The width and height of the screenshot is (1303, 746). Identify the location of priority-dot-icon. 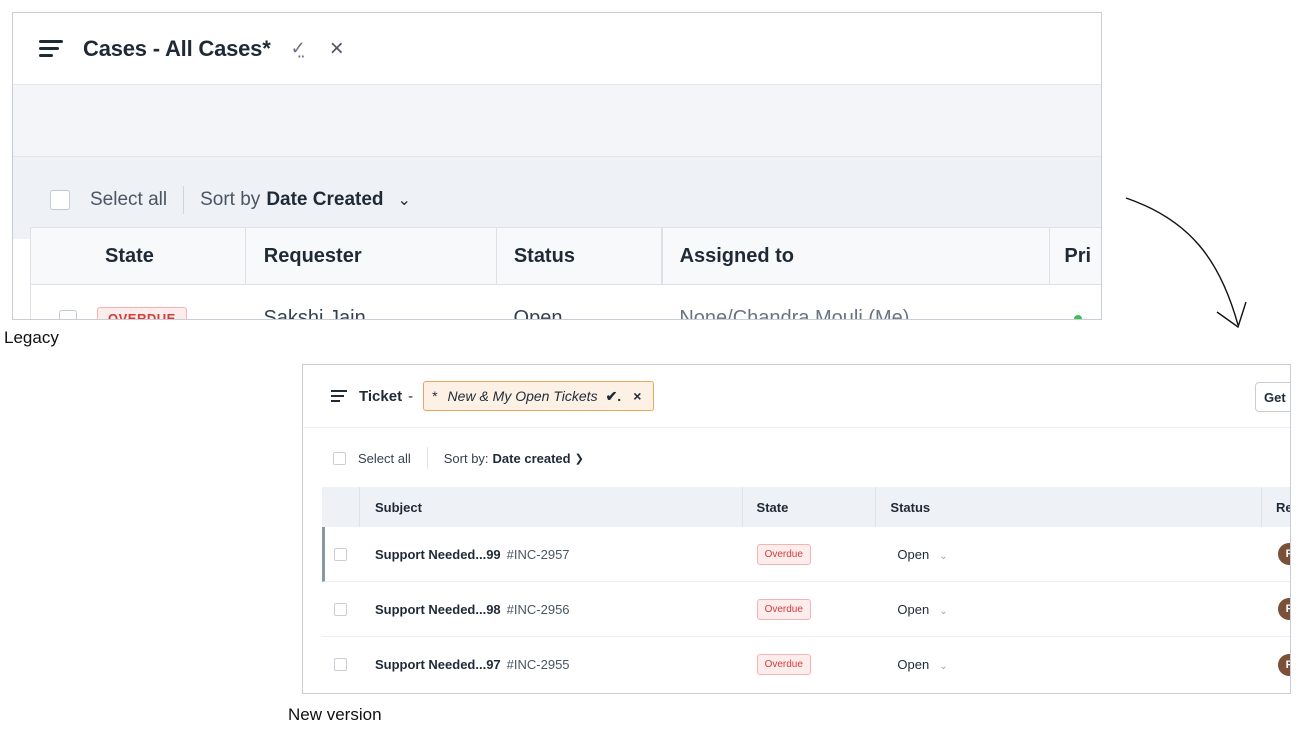
(1078, 317).